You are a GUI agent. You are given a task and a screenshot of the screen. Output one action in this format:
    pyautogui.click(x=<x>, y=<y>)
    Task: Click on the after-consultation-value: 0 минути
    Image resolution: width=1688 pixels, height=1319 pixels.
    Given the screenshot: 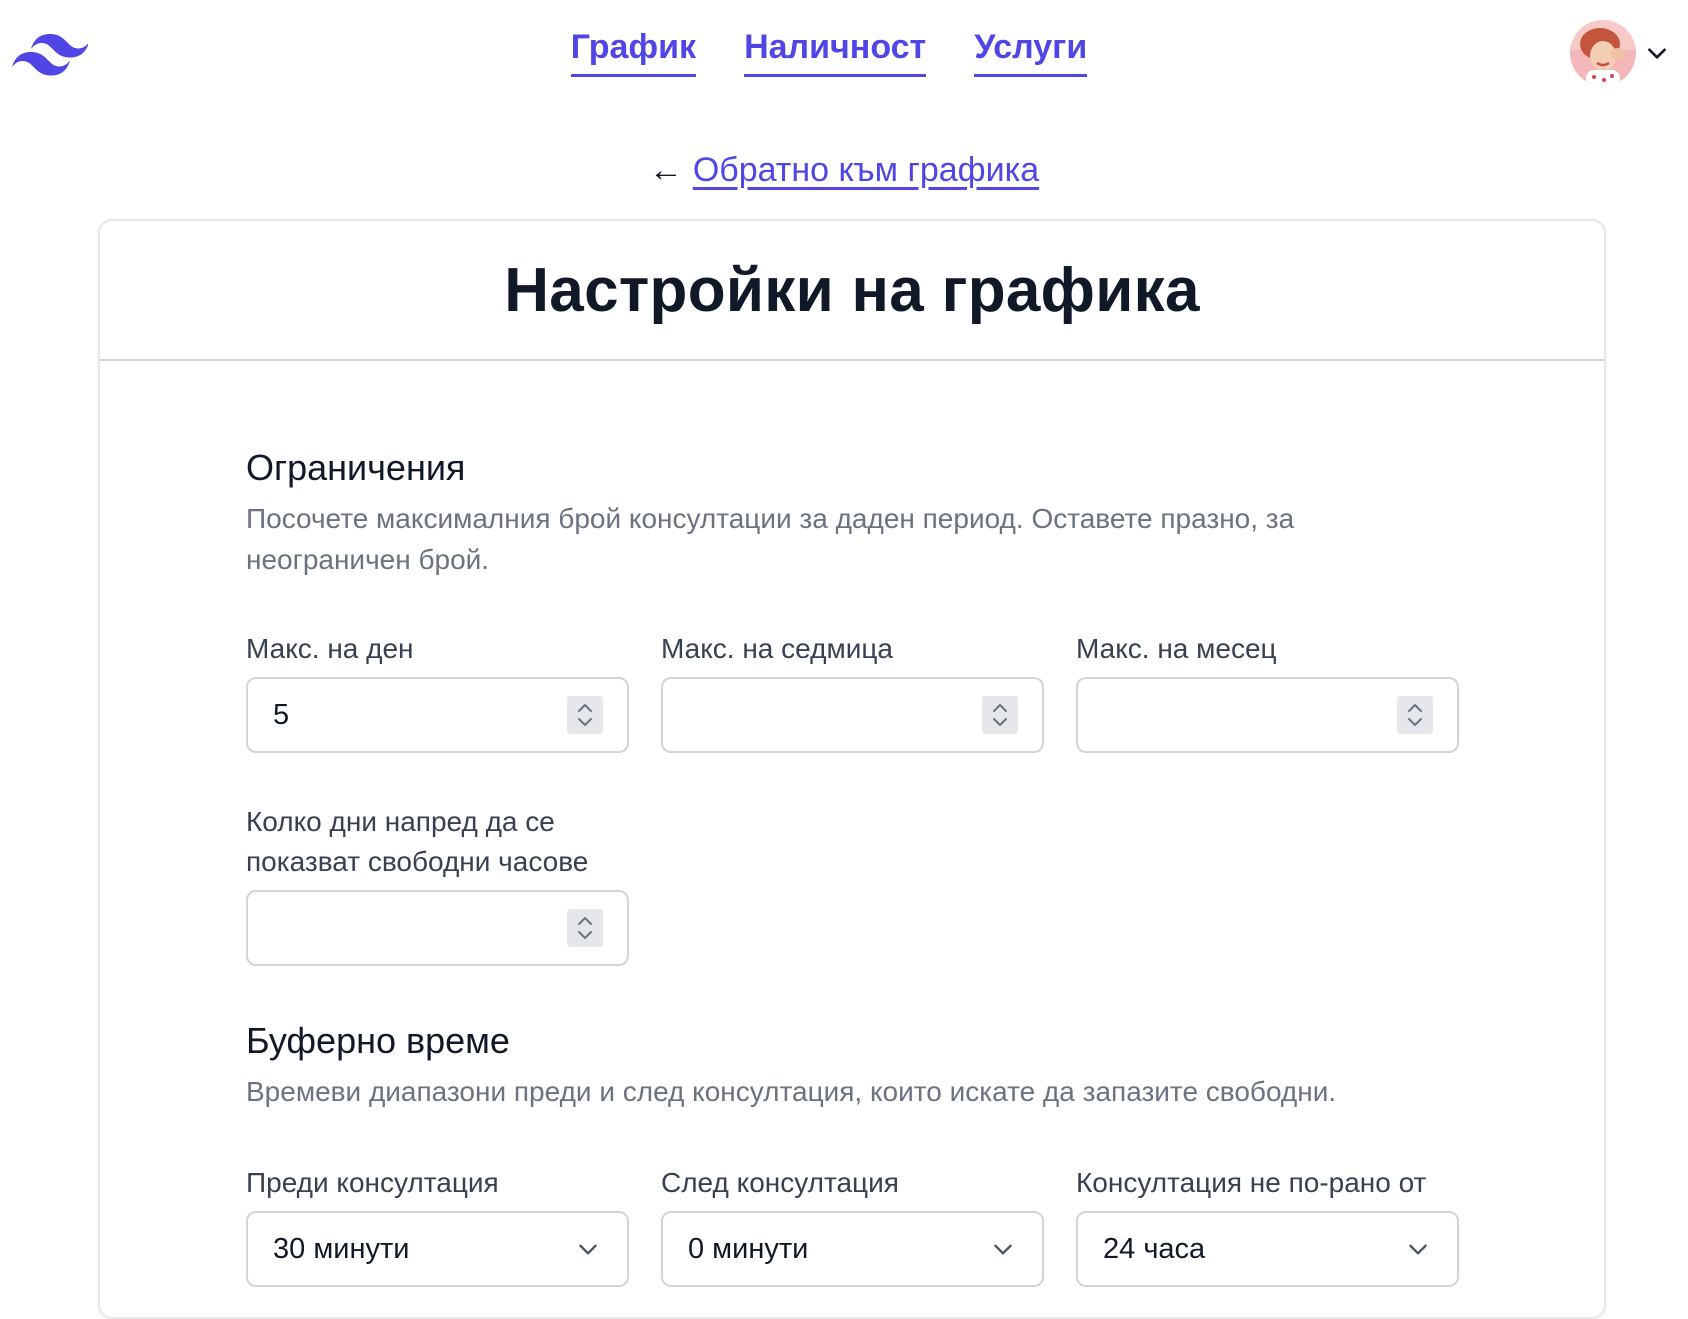 What is the action you would take?
    pyautogui.click(x=748, y=1249)
    